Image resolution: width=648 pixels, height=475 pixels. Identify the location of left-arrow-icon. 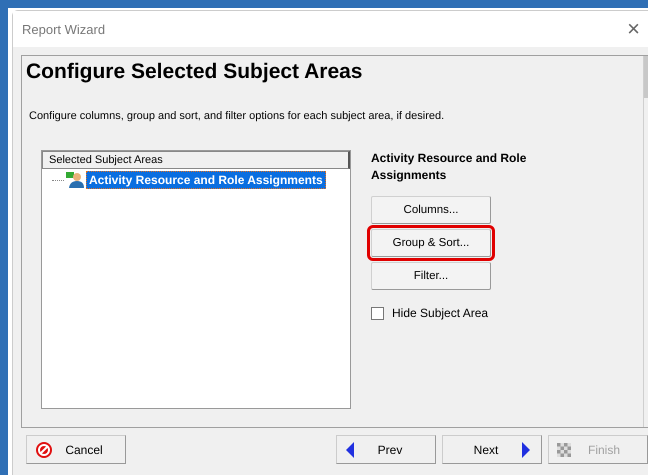
(350, 449).